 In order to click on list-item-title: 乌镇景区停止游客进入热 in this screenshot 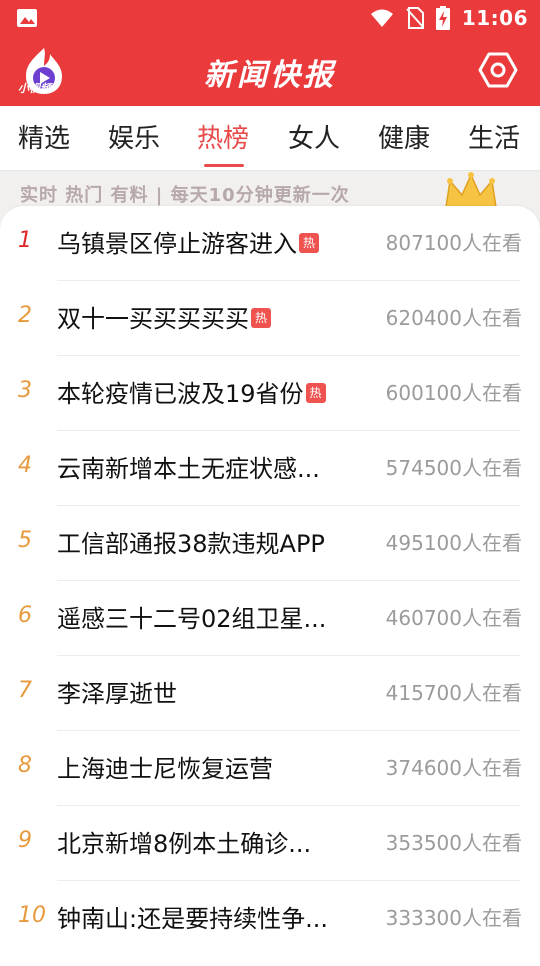, I will do `click(188, 241)`.